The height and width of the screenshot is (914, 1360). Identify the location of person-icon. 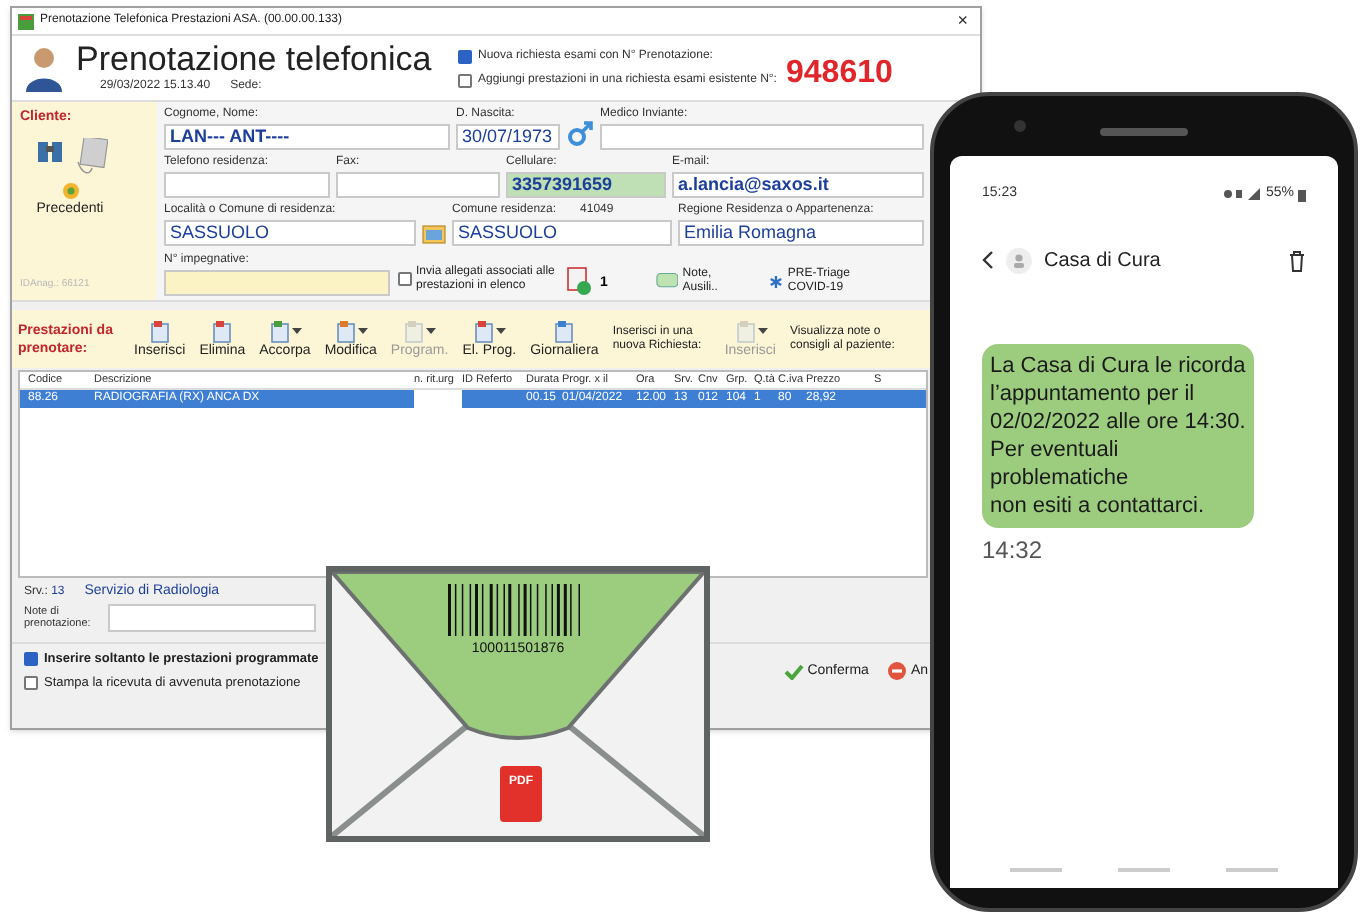
(44, 68).